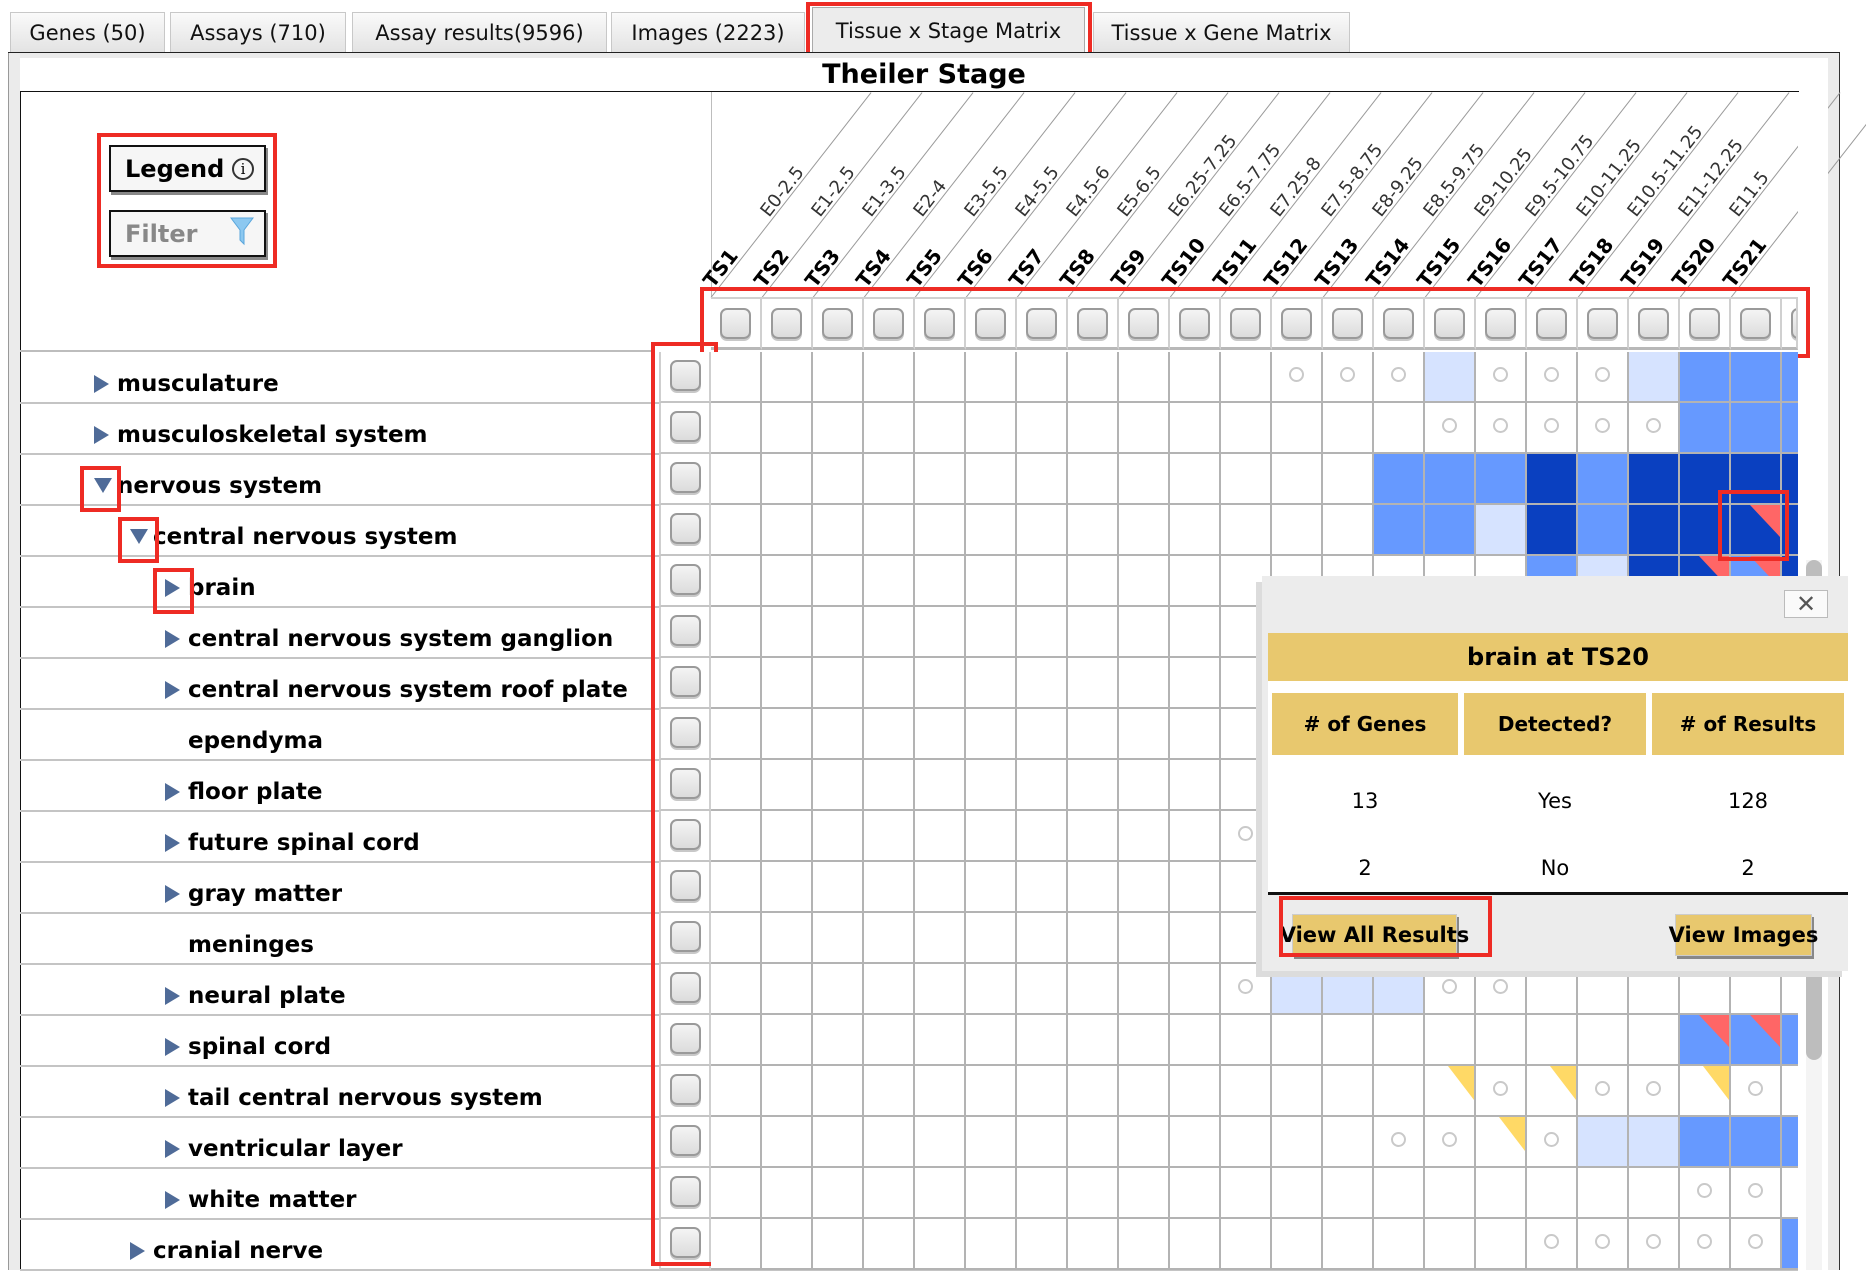  Describe the element at coordinates (354, 1097) in the screenshot. I see `tree-item: tail central nervous system` at that location.